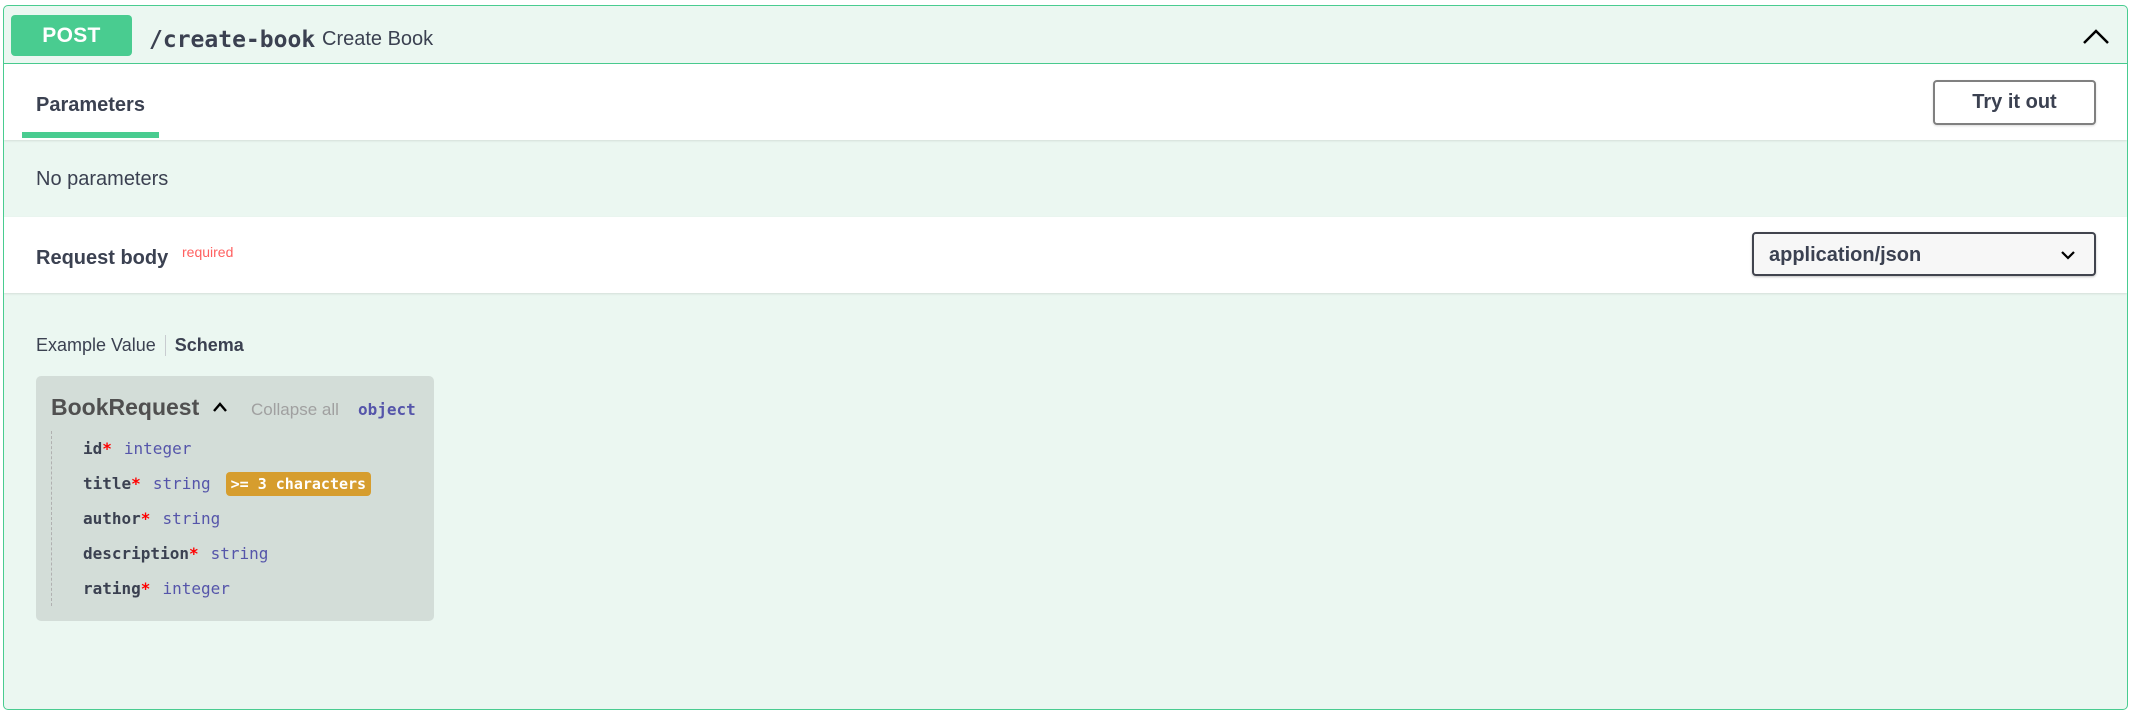 This screenshot has width=2133, height=710. I want to click on example-schema-tabs: Example Value Schema, so click(140, 345).